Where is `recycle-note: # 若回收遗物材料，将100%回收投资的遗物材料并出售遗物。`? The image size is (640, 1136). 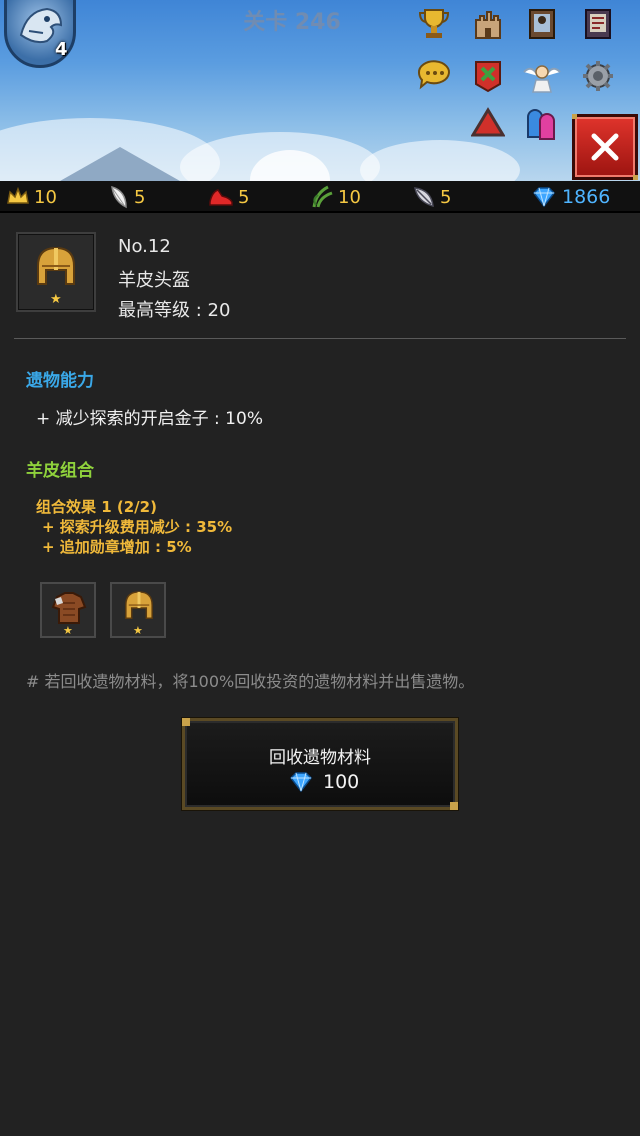 recycle-note: # 若回收遗物材料，将100%回收投资的遗物材料并出售遗物。 is located at coordinates (250, 681).